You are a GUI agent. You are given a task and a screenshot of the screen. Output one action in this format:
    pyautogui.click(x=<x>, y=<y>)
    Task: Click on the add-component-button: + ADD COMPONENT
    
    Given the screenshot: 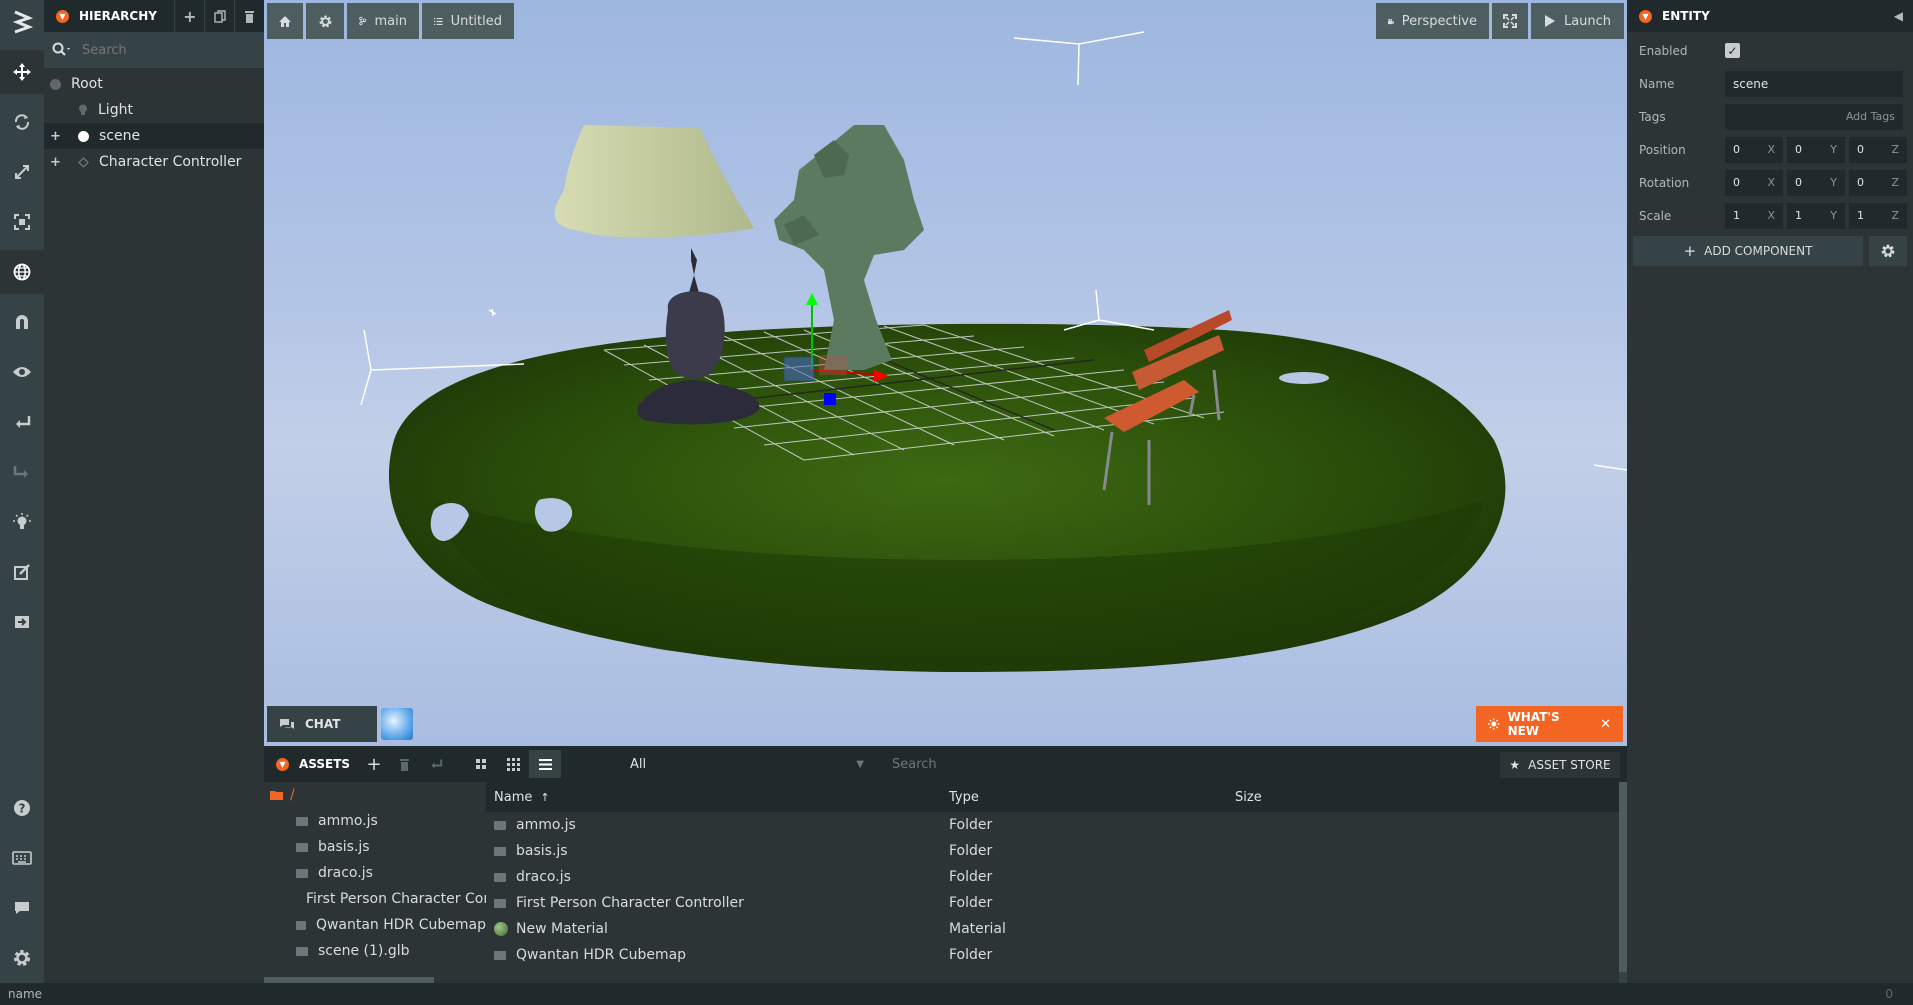 What is the action you would take?
    pyautogui.click(x=1748, y=251)
    